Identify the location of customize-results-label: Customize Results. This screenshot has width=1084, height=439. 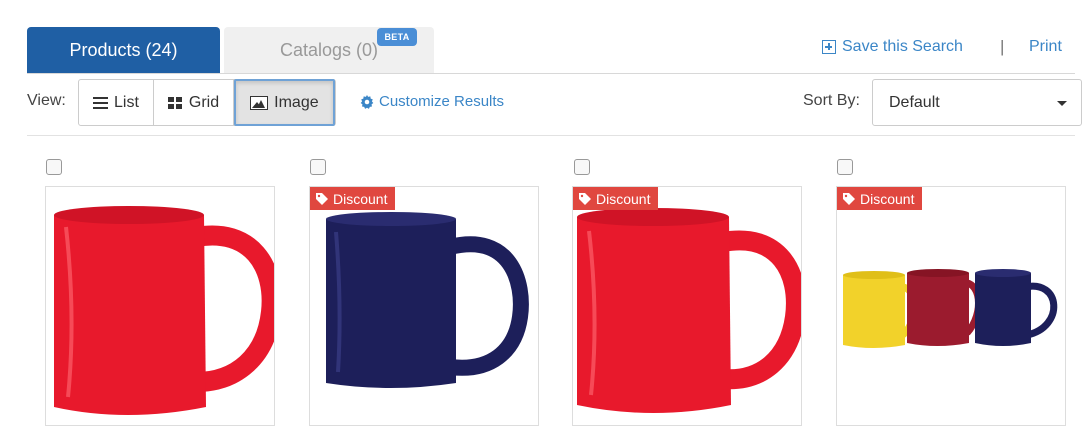
(442, 101).